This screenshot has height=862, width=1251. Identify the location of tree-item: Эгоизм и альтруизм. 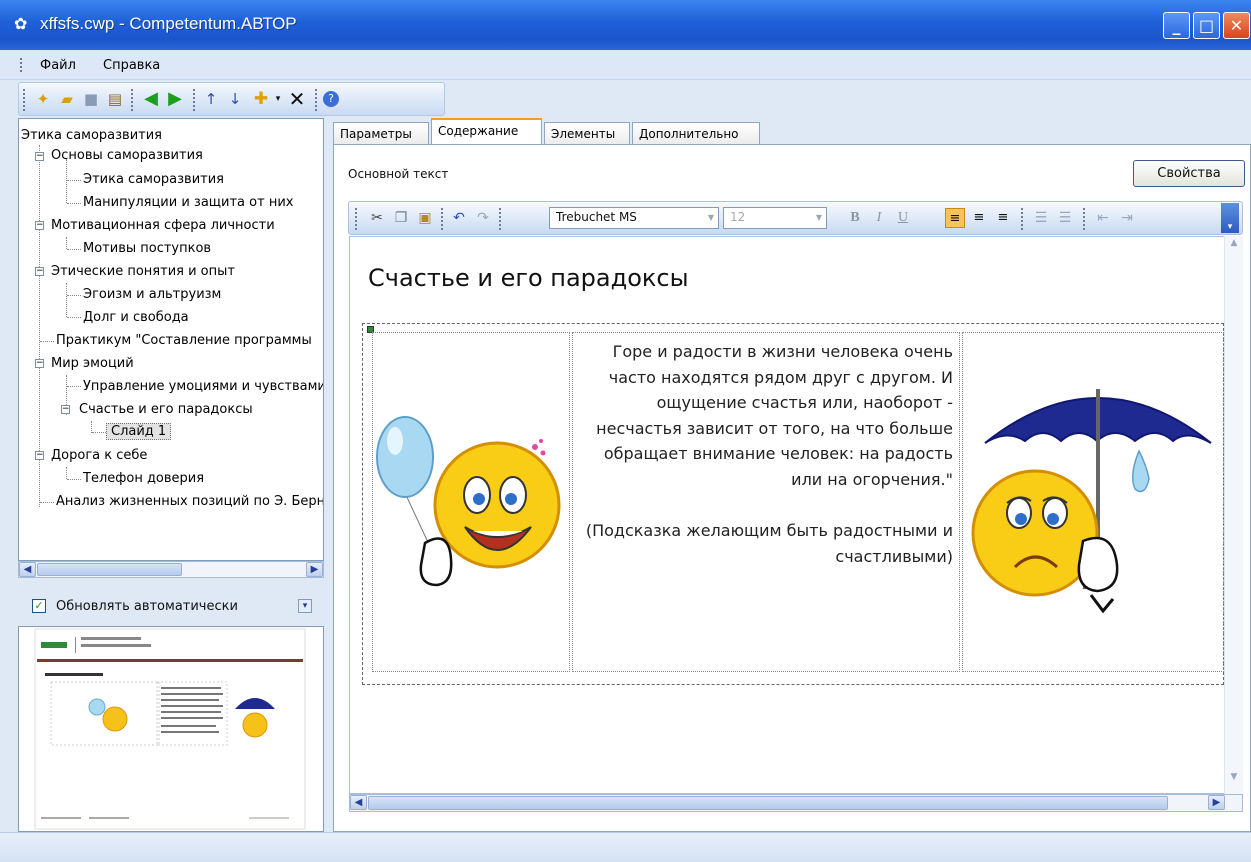
(152, 294).